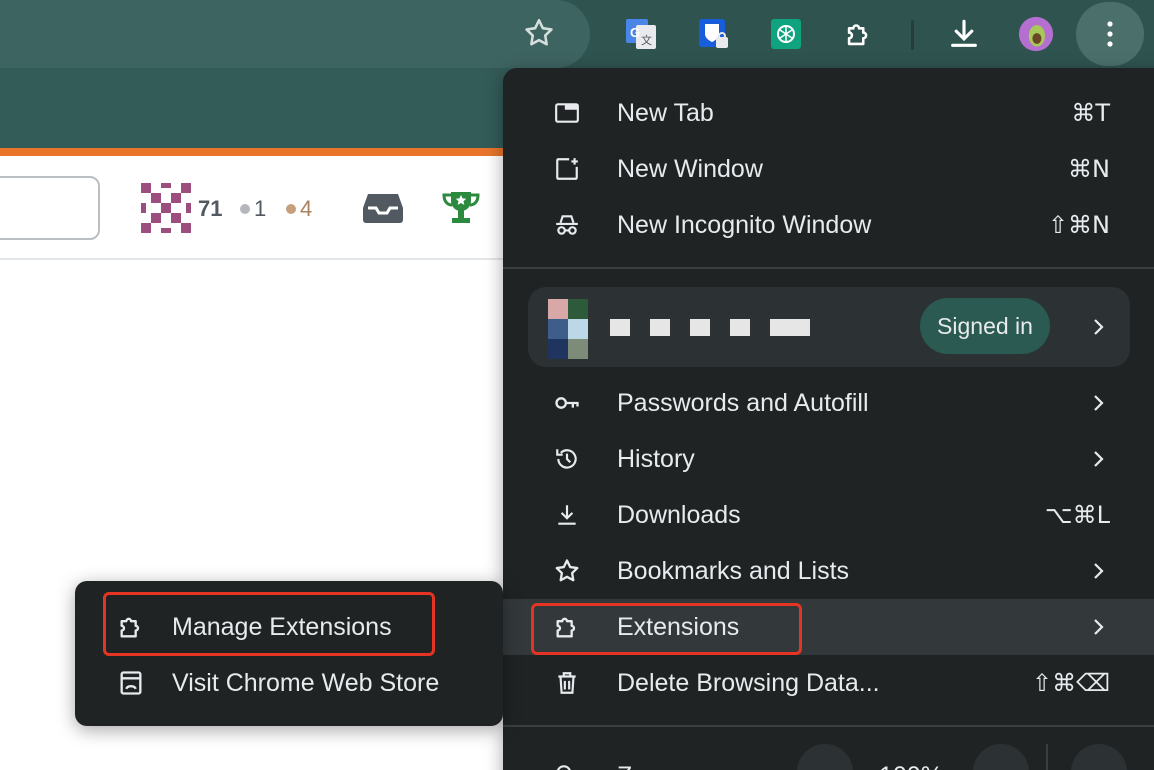 Image resolution: width=1154 pixels, height=770 pixels. Describe the element at coordinates (985, 326) in the screenshot. I see `signed-in-chip: Signed in` at that location.